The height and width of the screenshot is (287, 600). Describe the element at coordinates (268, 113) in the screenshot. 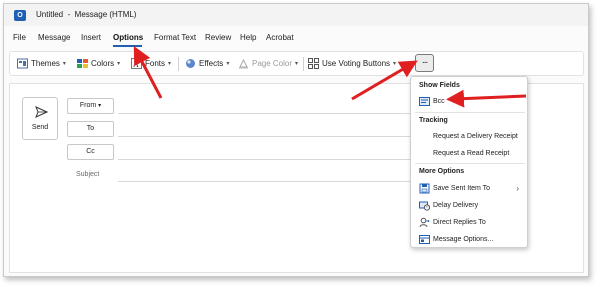

I see `from-field` at that location.